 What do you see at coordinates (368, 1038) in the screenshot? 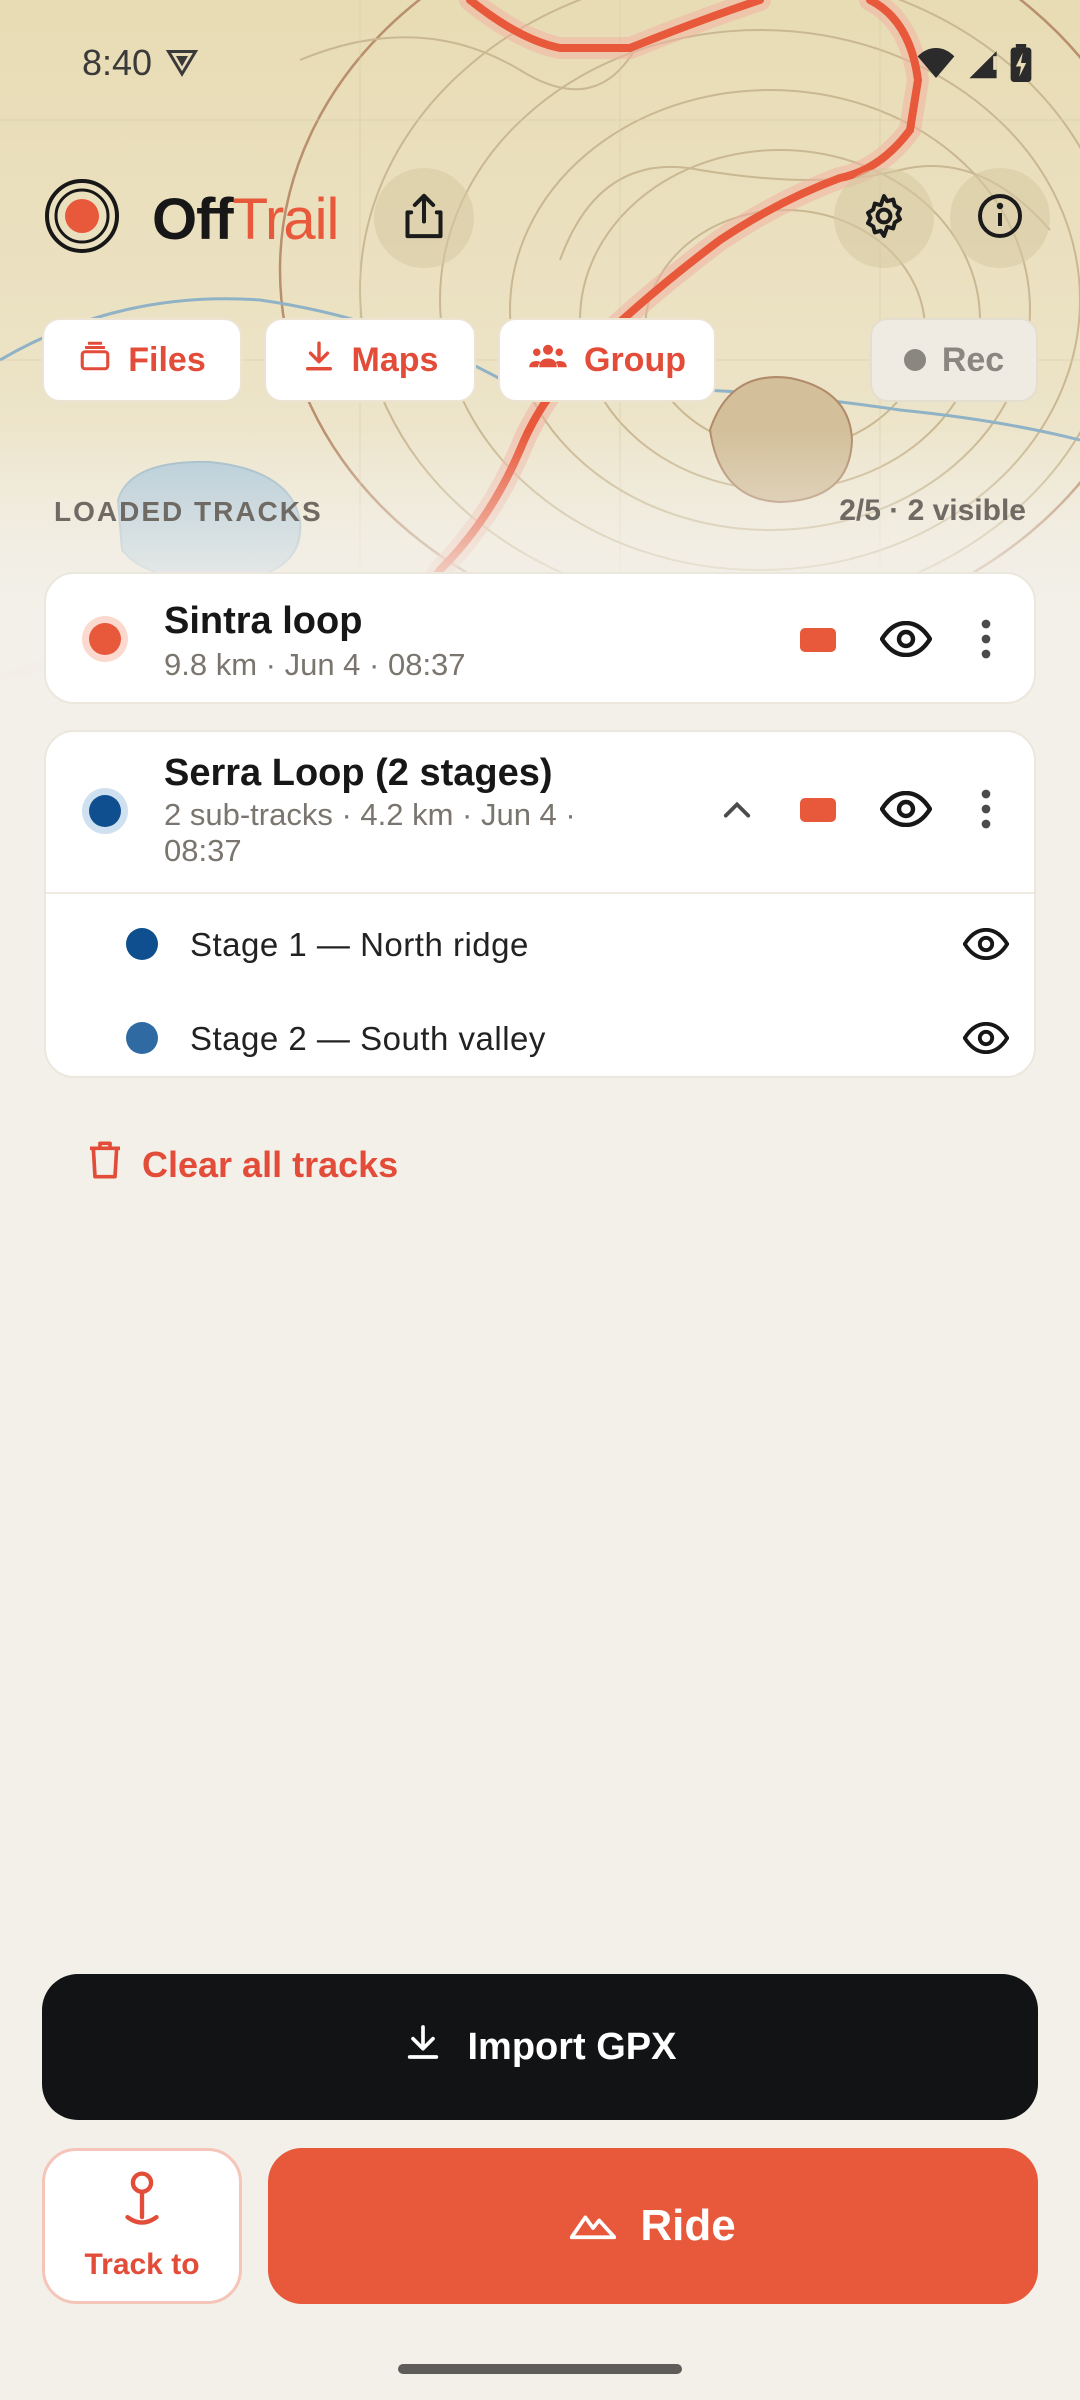
I see `sub-track-name: Stage 2 — South valley` at bounding box center [368, 1038].